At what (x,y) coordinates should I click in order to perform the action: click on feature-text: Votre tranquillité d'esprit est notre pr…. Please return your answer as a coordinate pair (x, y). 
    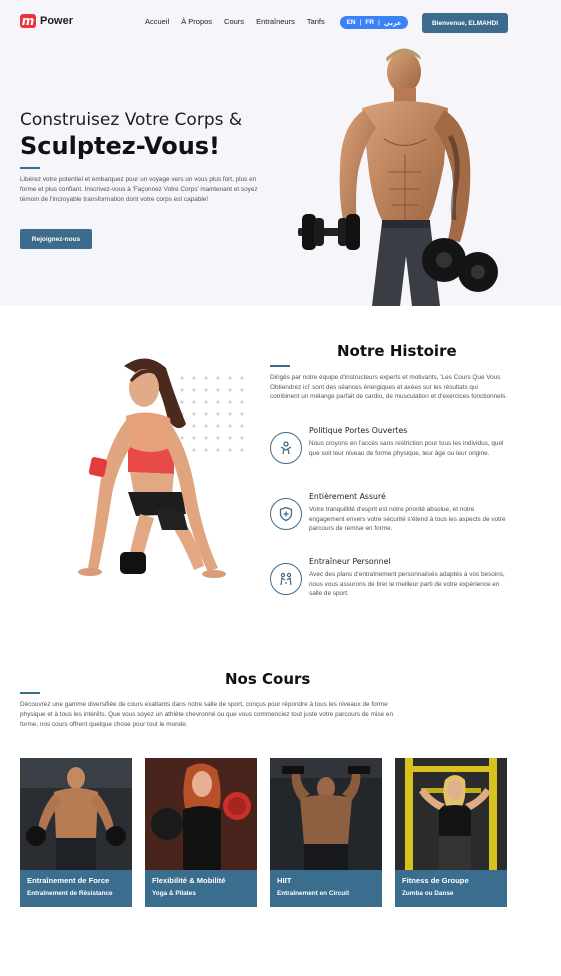
    Looking at the image, I should click on (407, 519).